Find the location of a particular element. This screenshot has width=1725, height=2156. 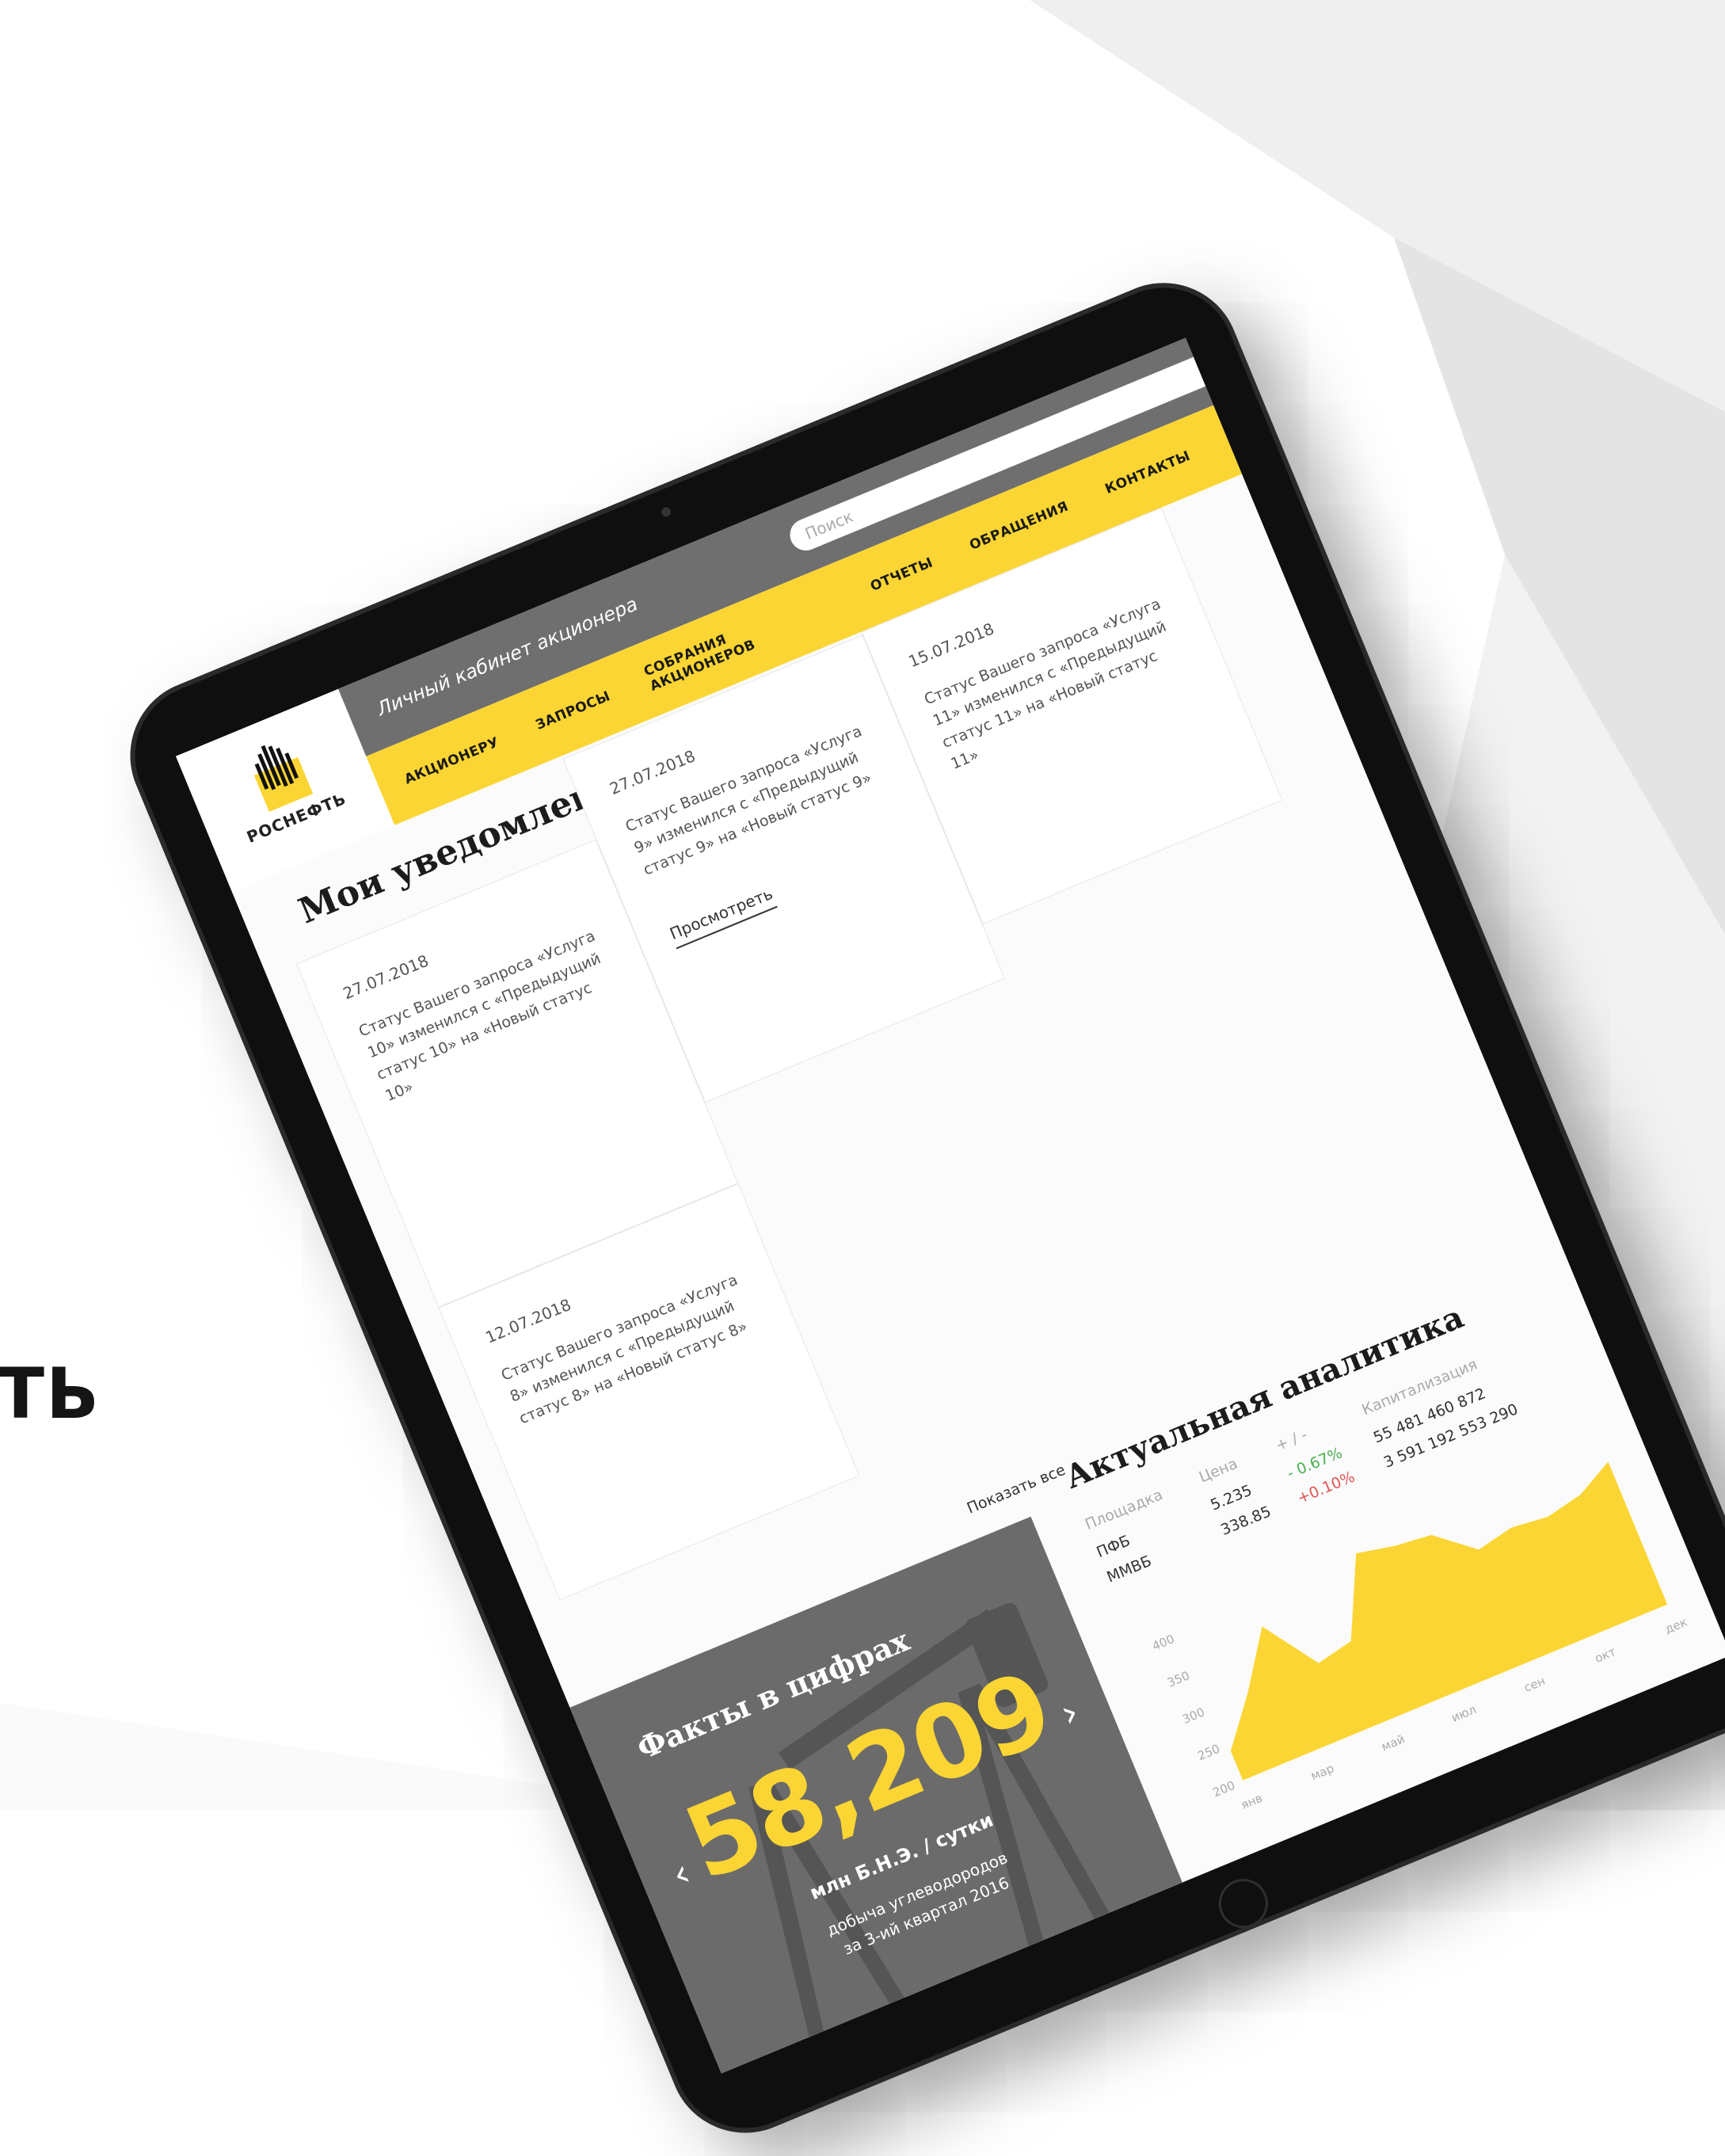

x-tick-label: сен is located at coordinates (1535, 1685).